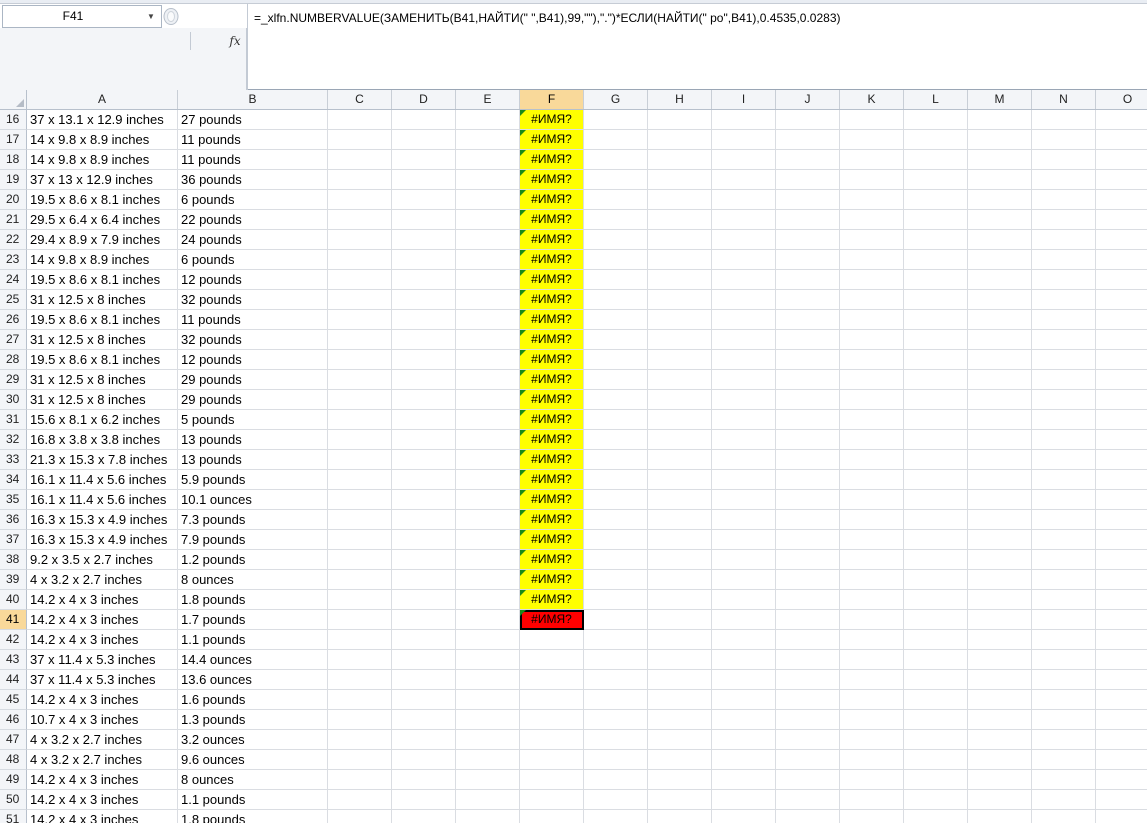 Image resolution: width=1147 pixels, height=823 pixels. What do you see at coordinates (253, 420) in the screenshot?
I see `cell-b: 5 pounds` at bounding box center [253, 420].